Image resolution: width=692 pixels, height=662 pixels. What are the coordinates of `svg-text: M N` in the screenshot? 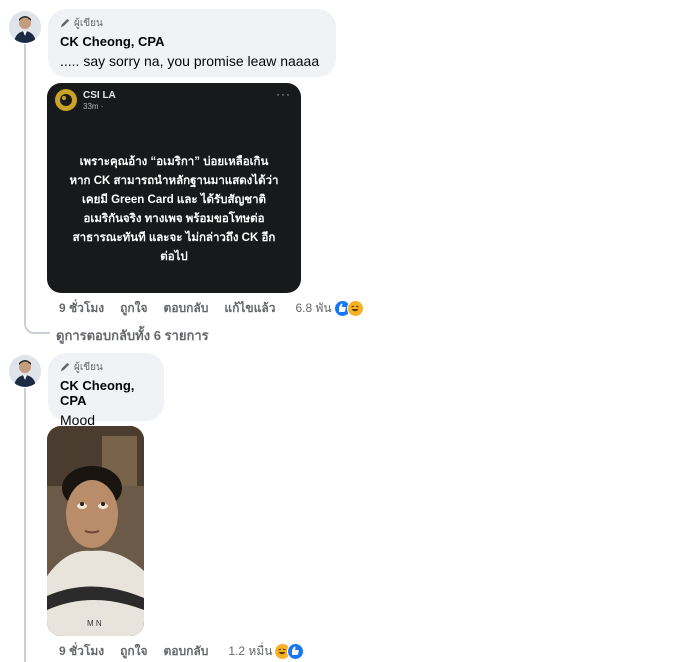 It's located at (94, 623).